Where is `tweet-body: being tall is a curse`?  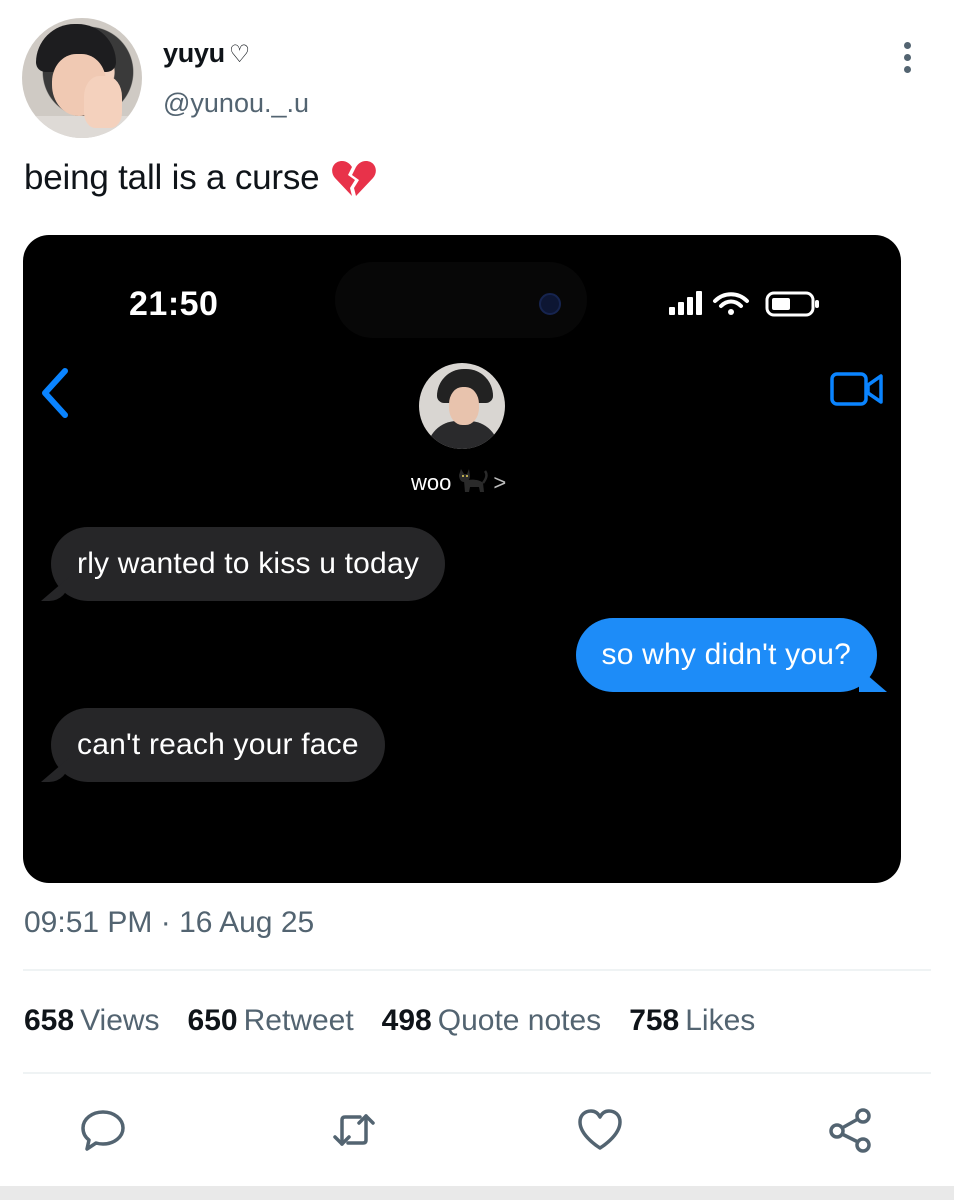
tweet-body: being tall is a curse is located at coordinates (200, 178).